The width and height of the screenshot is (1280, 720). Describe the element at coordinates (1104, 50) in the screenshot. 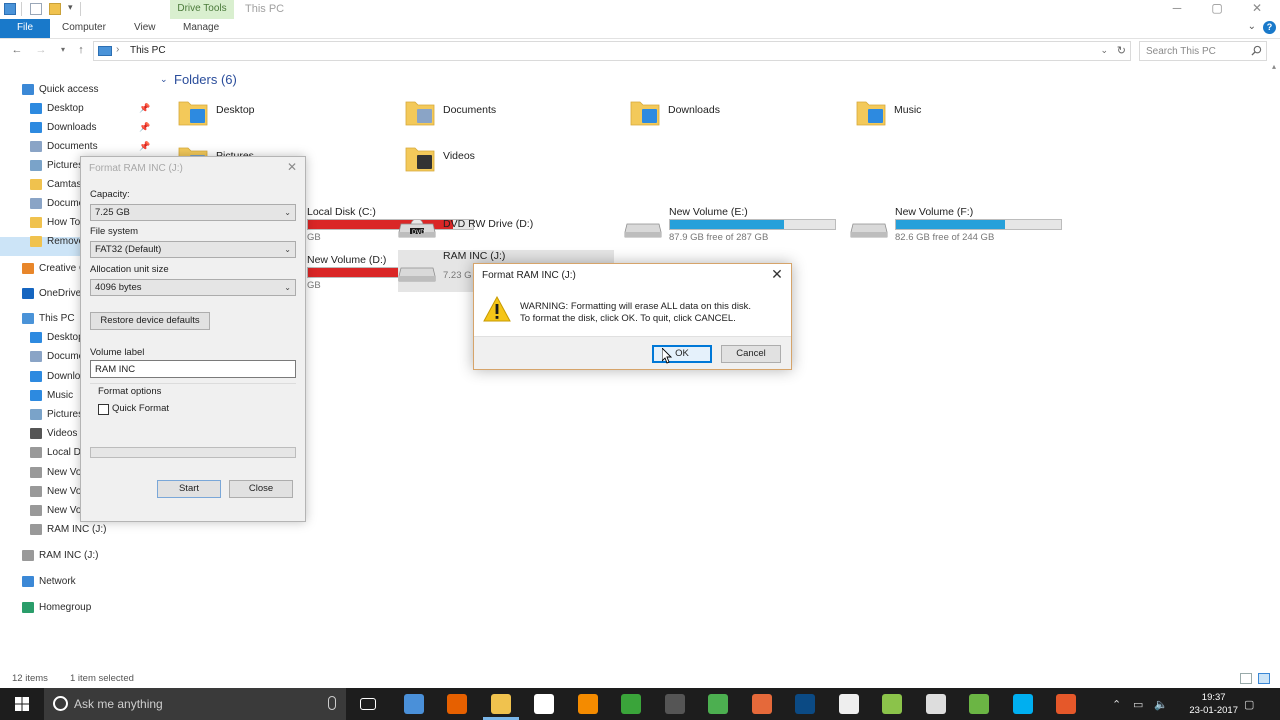

I see `address-dropdown-icon: ⌄` at that location.